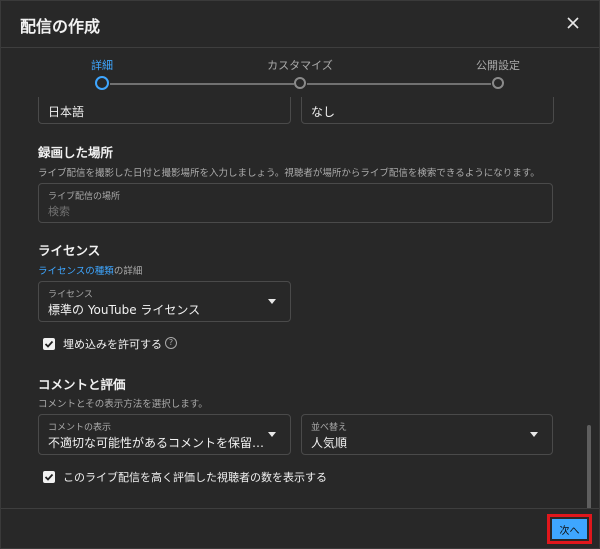 The width and height of the screenshot is (600, 549). Describe the element at coordinates (498, 83) in the screenshot. I see `step-dot-visibility` at that location.